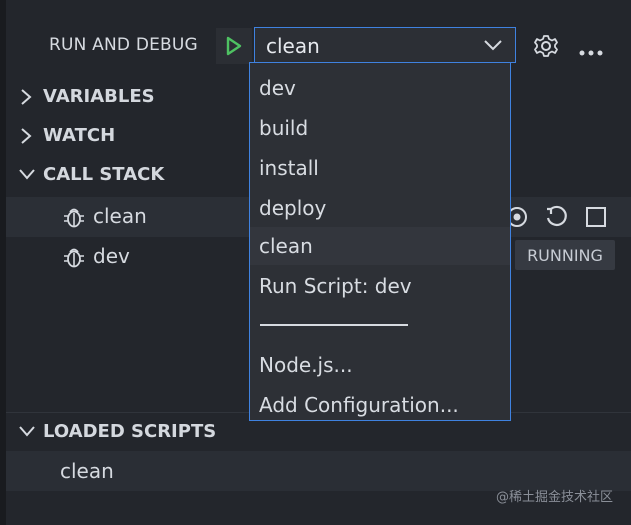 The width and height of the screenshot is (631, 525). What do you see at coordinates (104, 174) in the screenshot?
I see `section-call-stack-label: CALL STACK` at bounding box center [104, 174].